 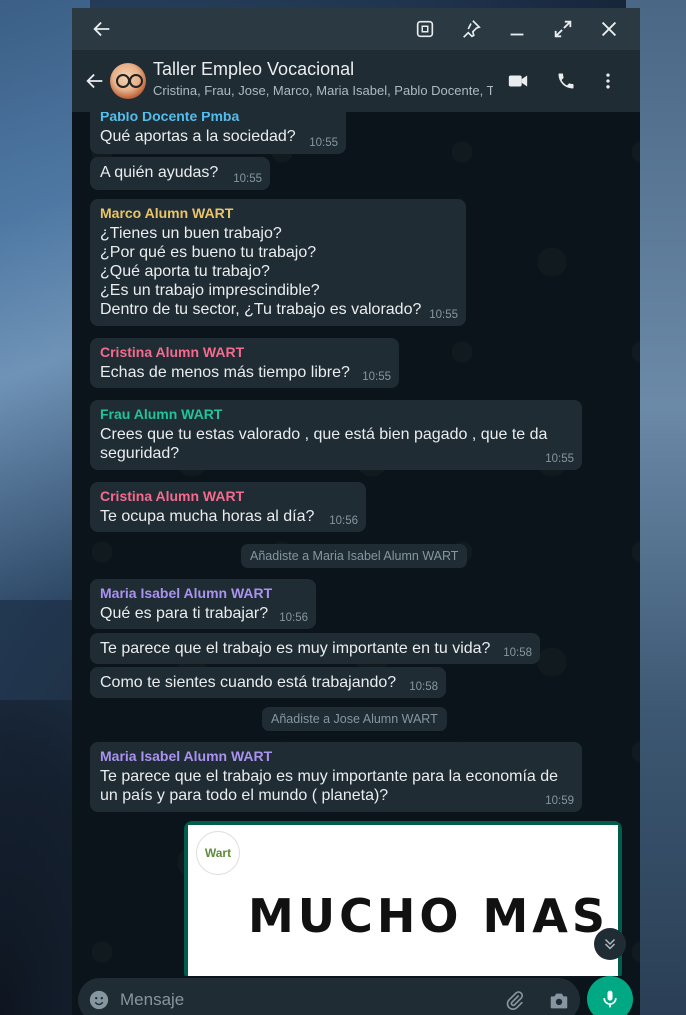 What do you see at coordinates (198, 136) in the screenshot?
I see `message-text: Qué aportas a la sociedad?` at bounding box center [198, 136].